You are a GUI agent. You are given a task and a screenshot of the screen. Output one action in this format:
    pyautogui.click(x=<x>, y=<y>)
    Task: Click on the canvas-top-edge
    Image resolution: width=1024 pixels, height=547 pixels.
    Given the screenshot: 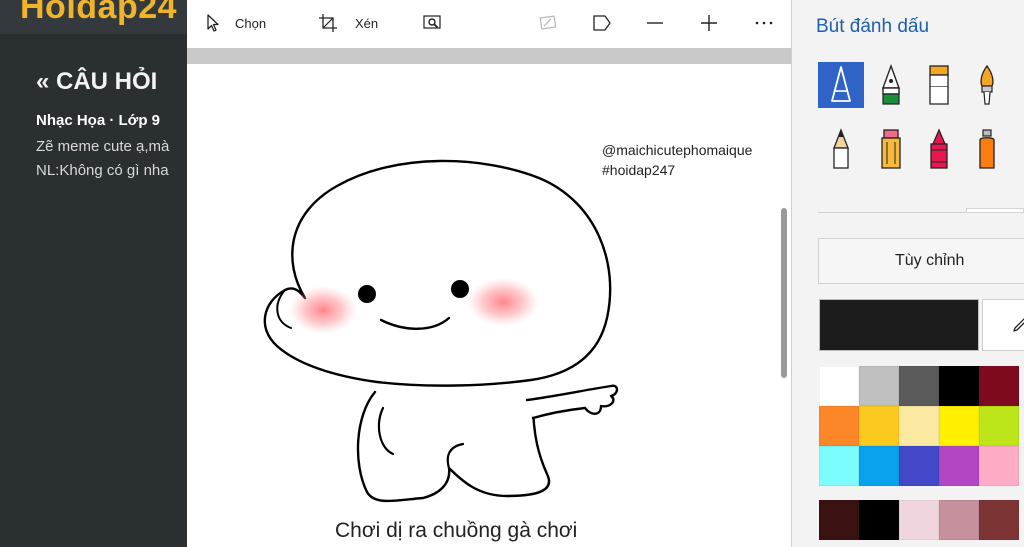 What is the action you would take?
    pyautogui.click(x=489, y=56)
    